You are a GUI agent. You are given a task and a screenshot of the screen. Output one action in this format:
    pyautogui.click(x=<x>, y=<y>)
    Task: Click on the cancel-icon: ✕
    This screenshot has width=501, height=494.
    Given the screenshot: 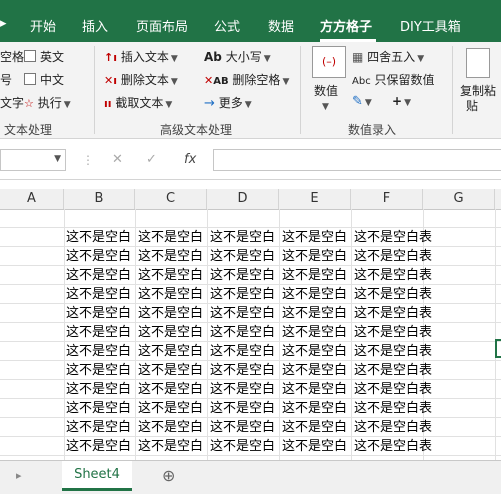 What is the action you would take?
    pyautogui.click(x=117, y=159)
    